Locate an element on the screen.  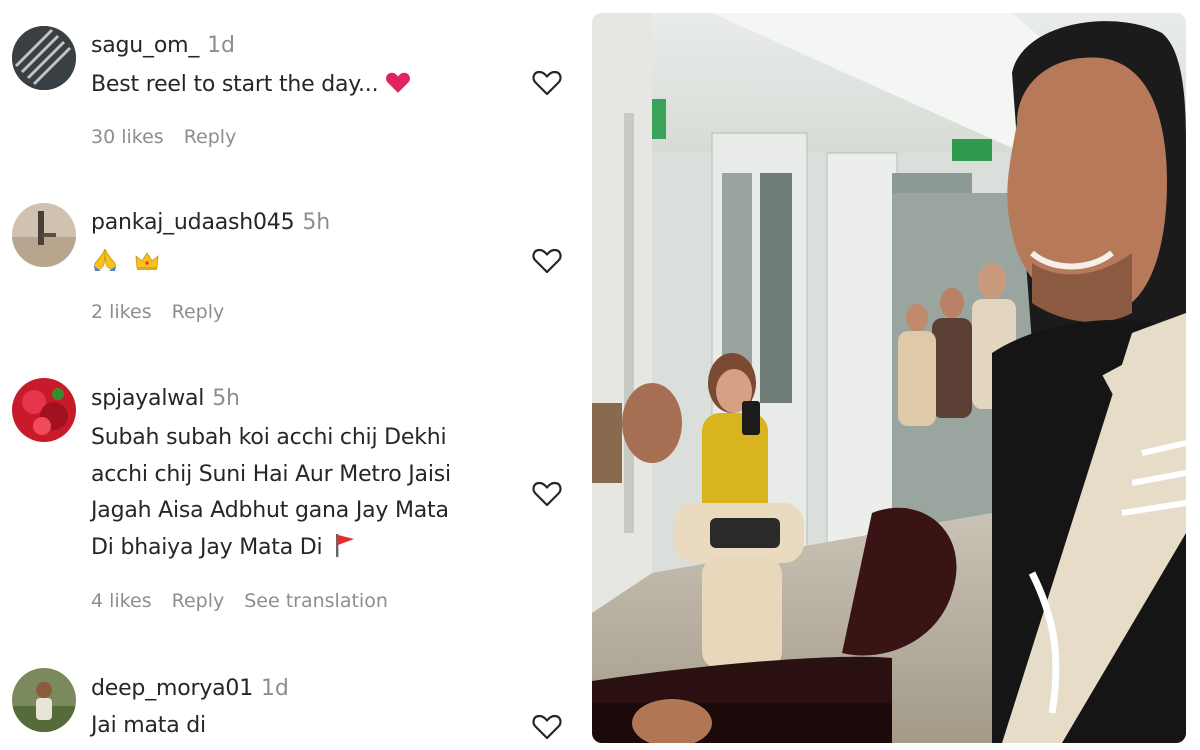
likes-count: 30 likes is located at coordinates (127, 137).